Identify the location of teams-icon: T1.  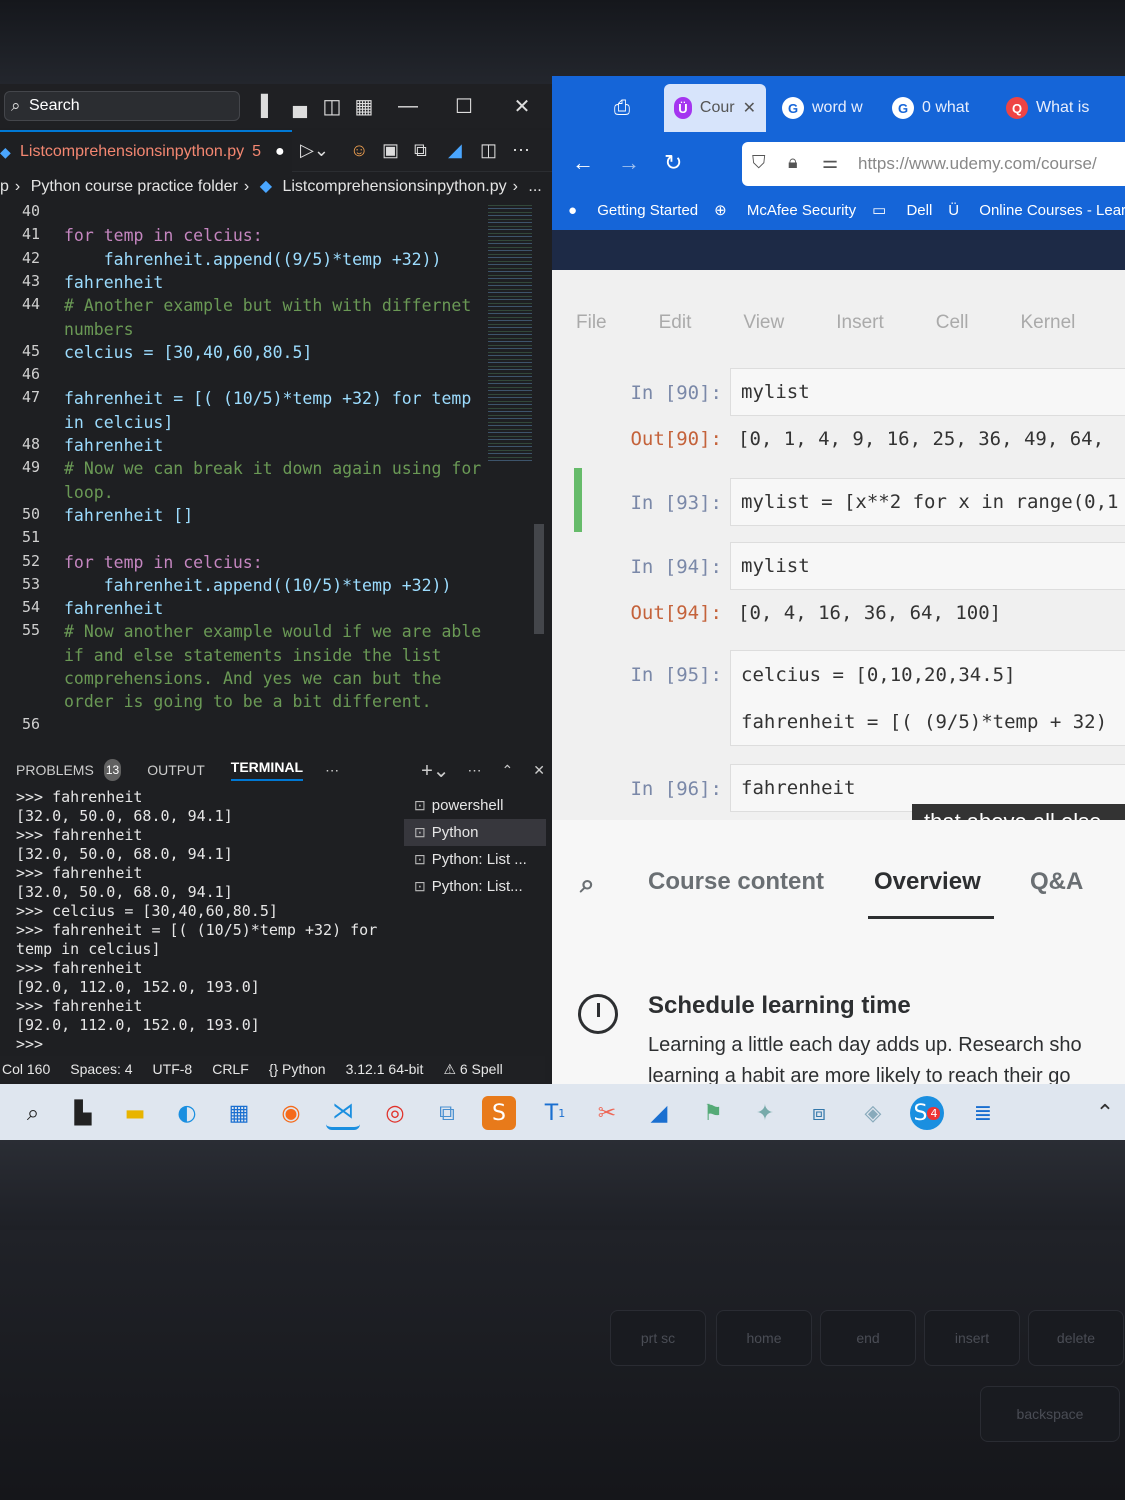
(555, 1113).